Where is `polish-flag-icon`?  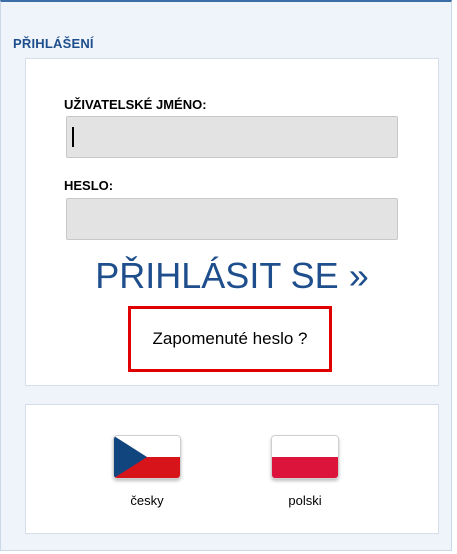 polish-flag-icon is located at coordinates (305, 457).